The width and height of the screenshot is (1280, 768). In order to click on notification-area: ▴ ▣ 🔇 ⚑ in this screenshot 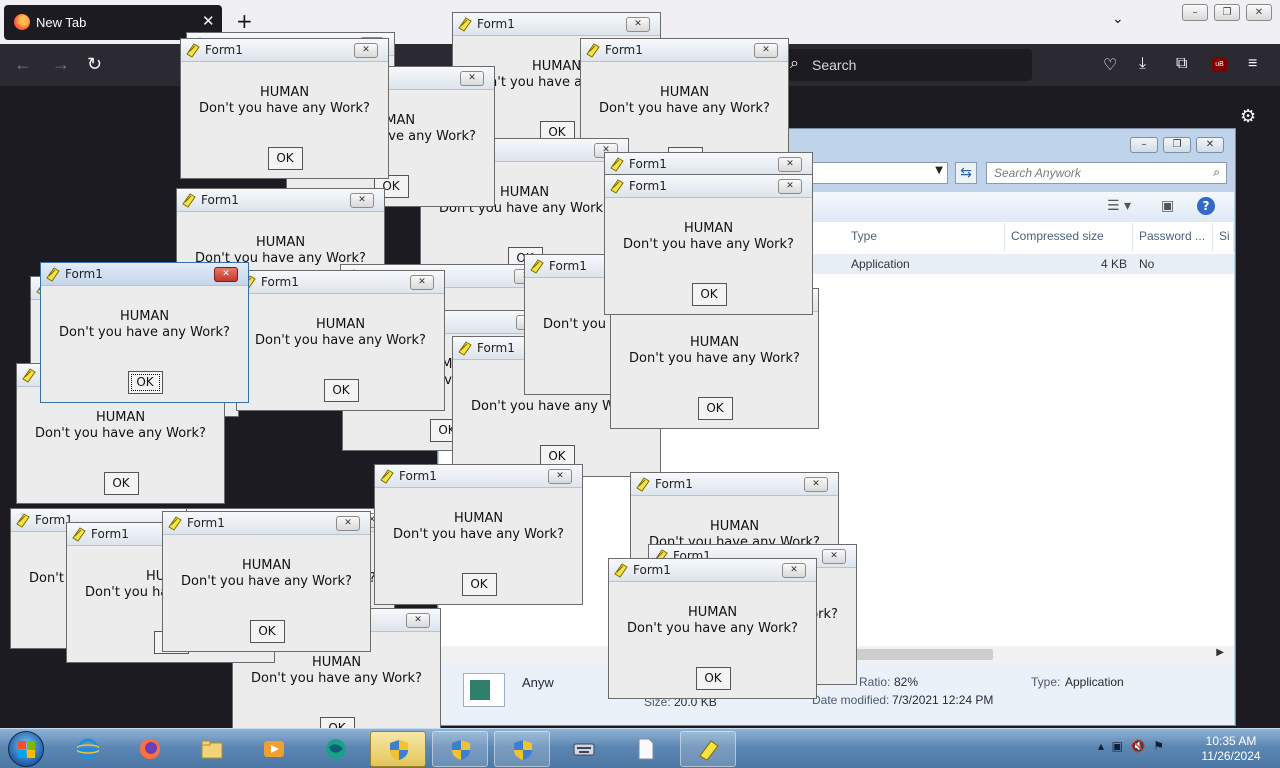, I will do `click(1131, 746)`.